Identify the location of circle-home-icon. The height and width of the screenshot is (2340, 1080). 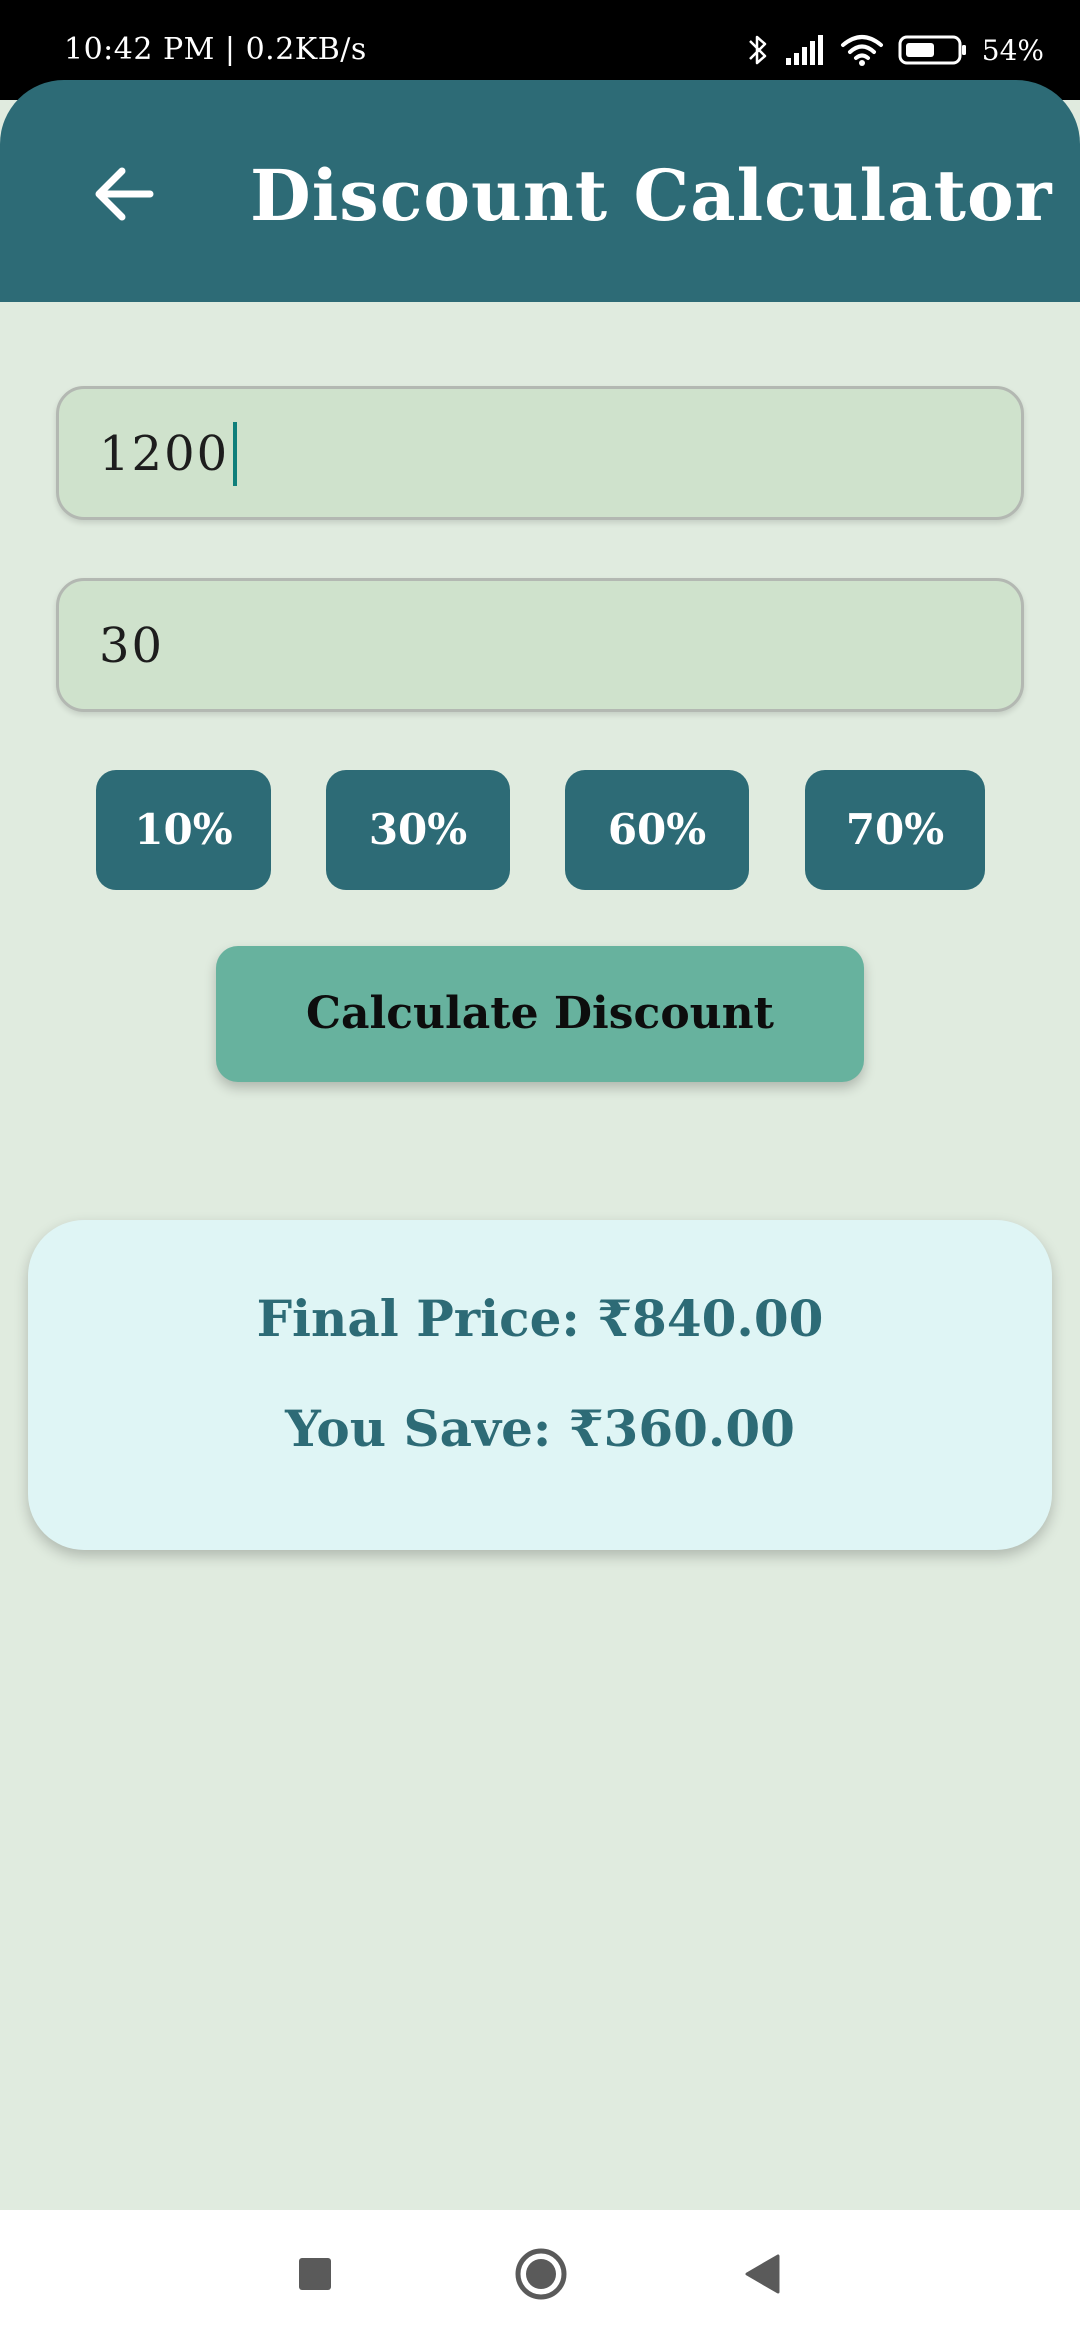
(541, 2274).